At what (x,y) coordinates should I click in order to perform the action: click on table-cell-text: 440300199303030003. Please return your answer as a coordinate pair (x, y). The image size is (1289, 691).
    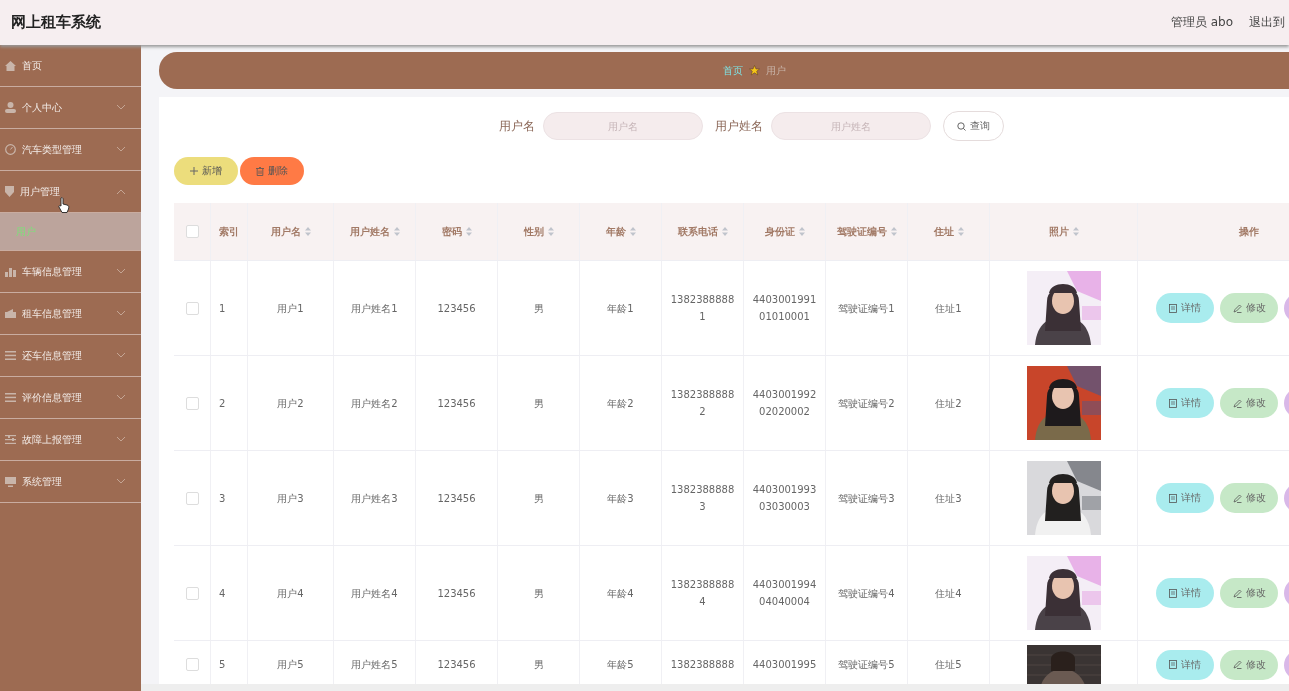
    Looking at the image, I should click on (784, 498).